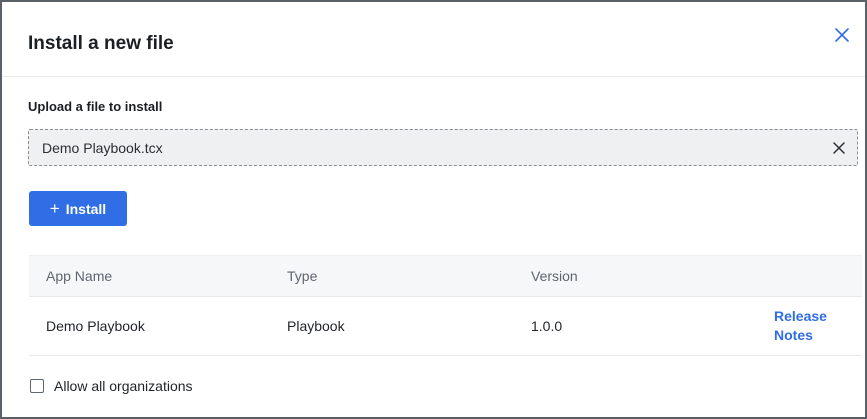 Image resolution: width=867 pixels, height=419 pixels. What do you see at coordinates (79, 276) in the screenshot?
I see `column-header-app-name: App Name` at bounding box center [79, 276].